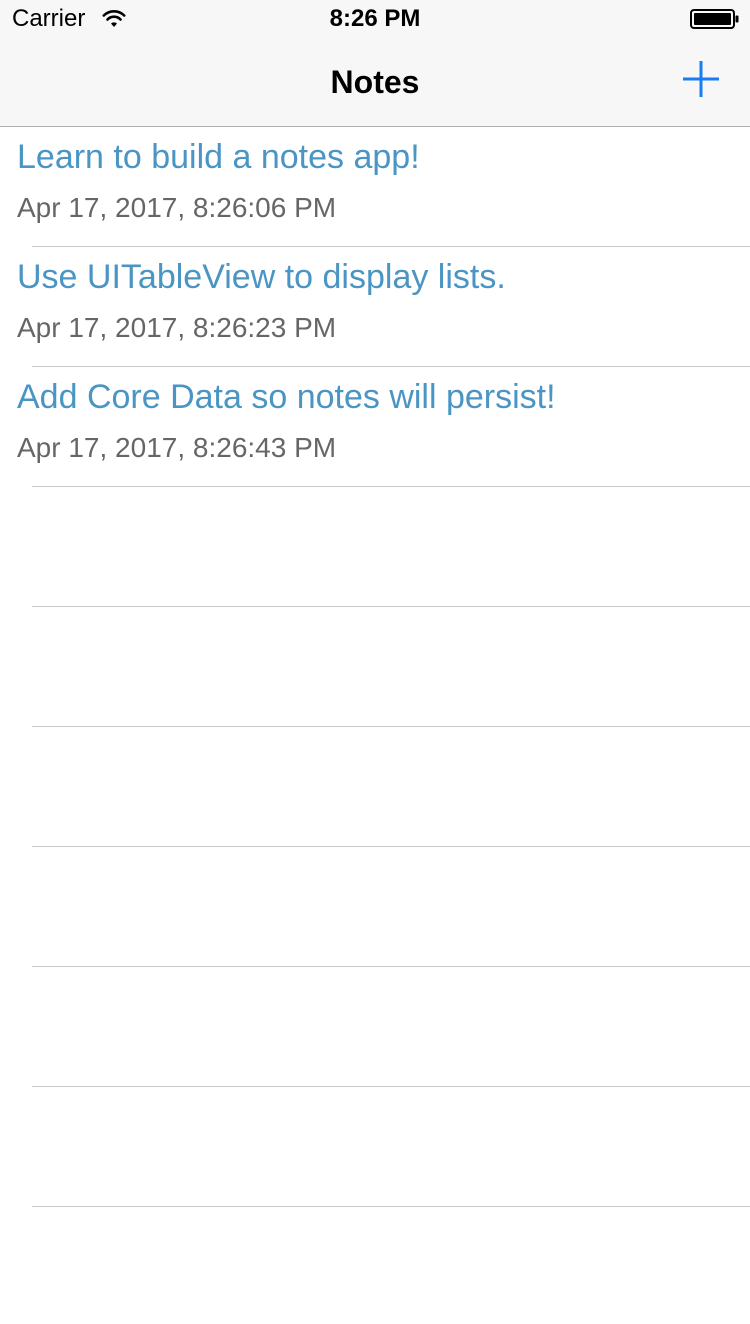 The height and width of the screenshot is (1324, 750). I want to click on row-separator, so click(391, 1206).